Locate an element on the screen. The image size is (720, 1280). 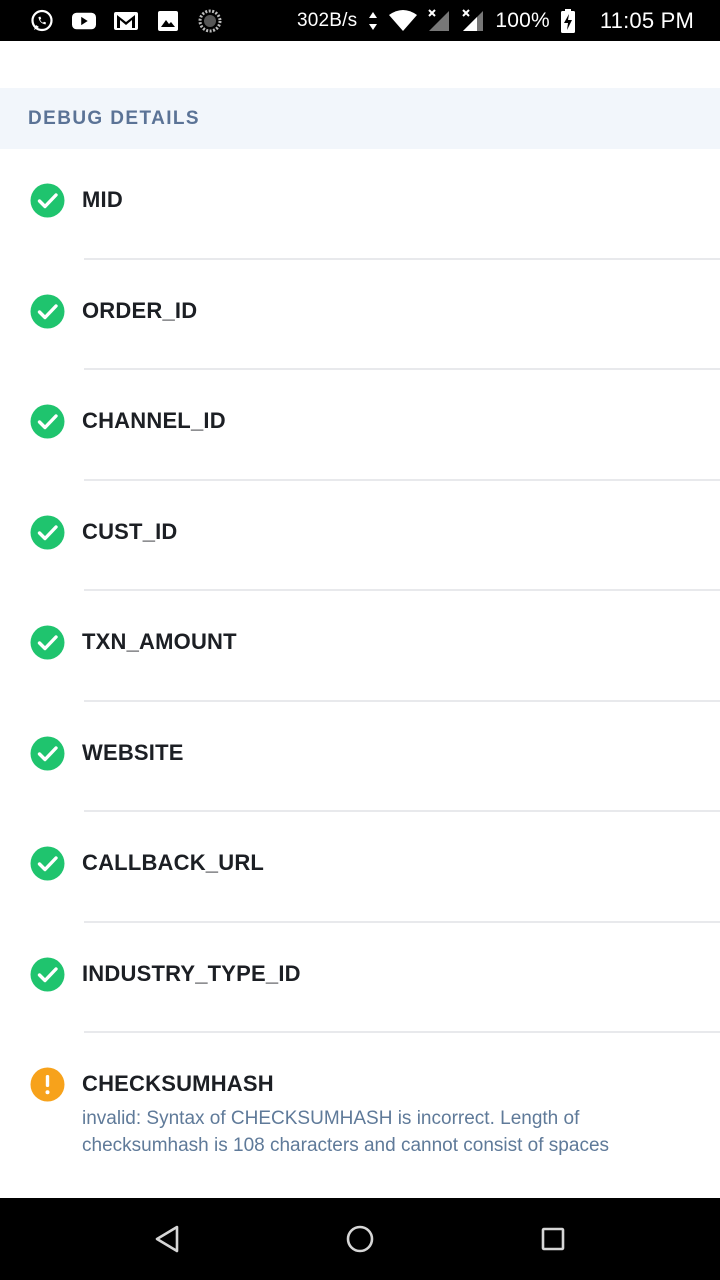
item-label: ORDER_ID is located at coordinates (140, 310).